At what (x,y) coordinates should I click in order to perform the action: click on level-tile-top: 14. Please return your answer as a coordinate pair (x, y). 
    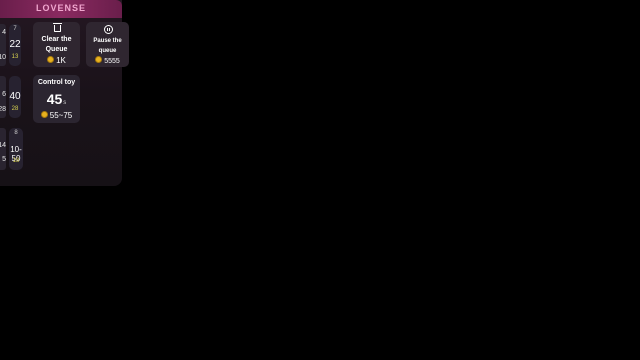
    Looking at the image, I should click on (3, 145).